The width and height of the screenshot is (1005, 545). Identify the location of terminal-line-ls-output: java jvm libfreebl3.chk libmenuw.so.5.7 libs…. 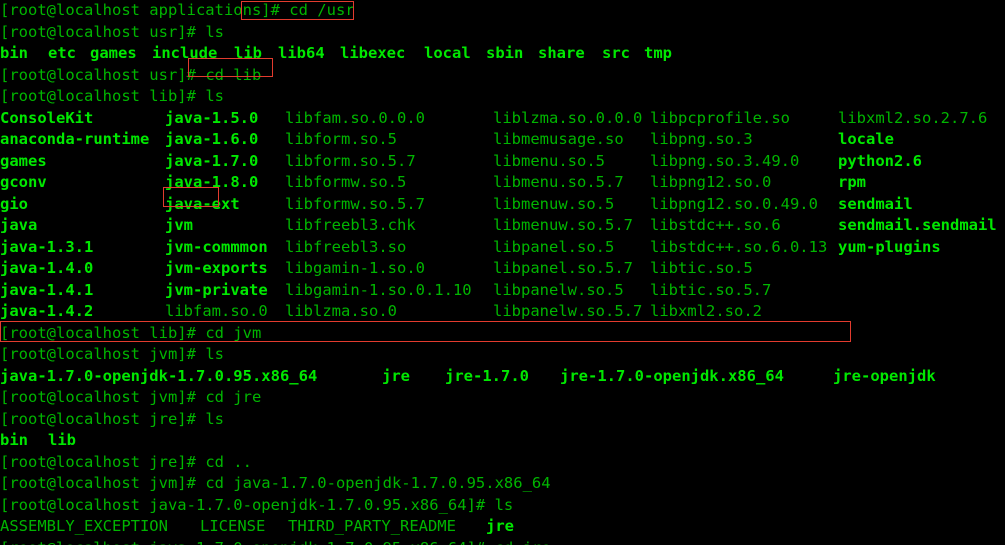
(502, 226).